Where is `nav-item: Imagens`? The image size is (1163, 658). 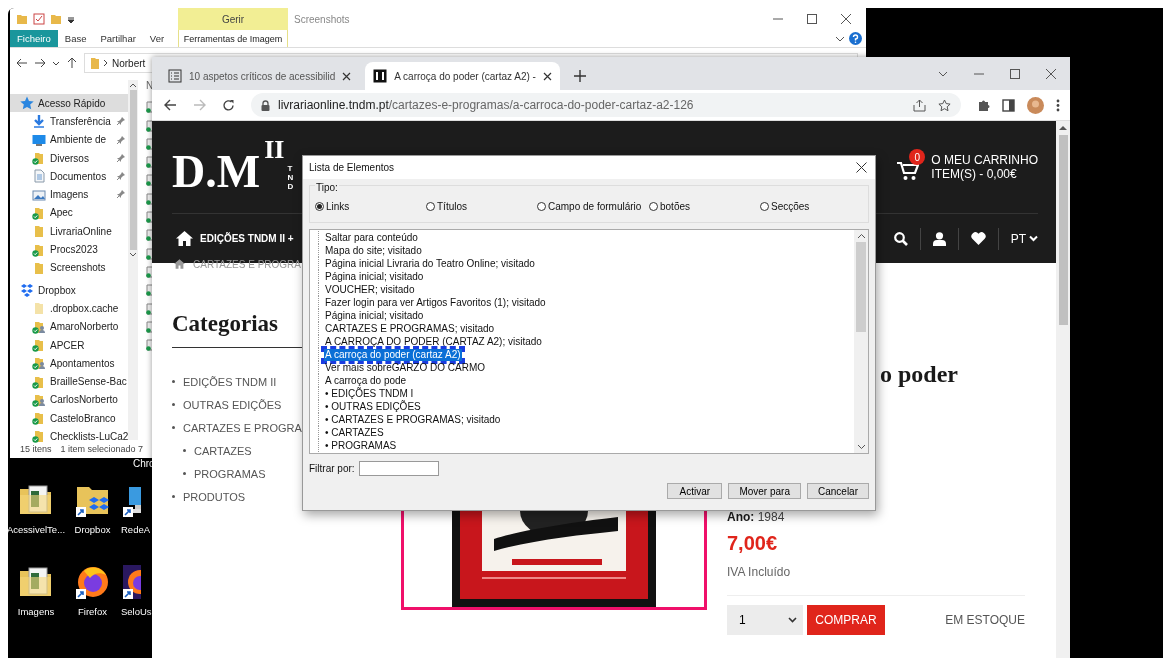
nav-item: Imagens is located at coordinates (69, 194).